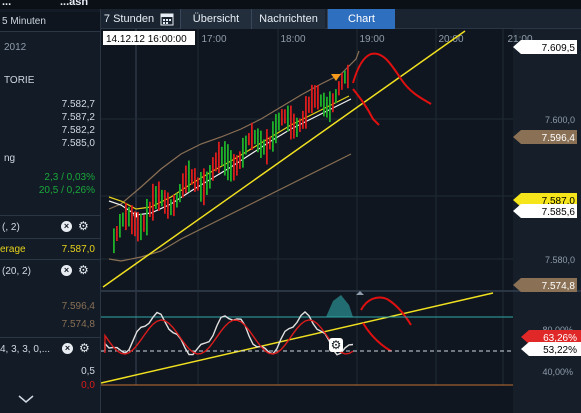 This screenshot has width=581, height=413. I want to click on ng-label: ng, so click(10, 158).